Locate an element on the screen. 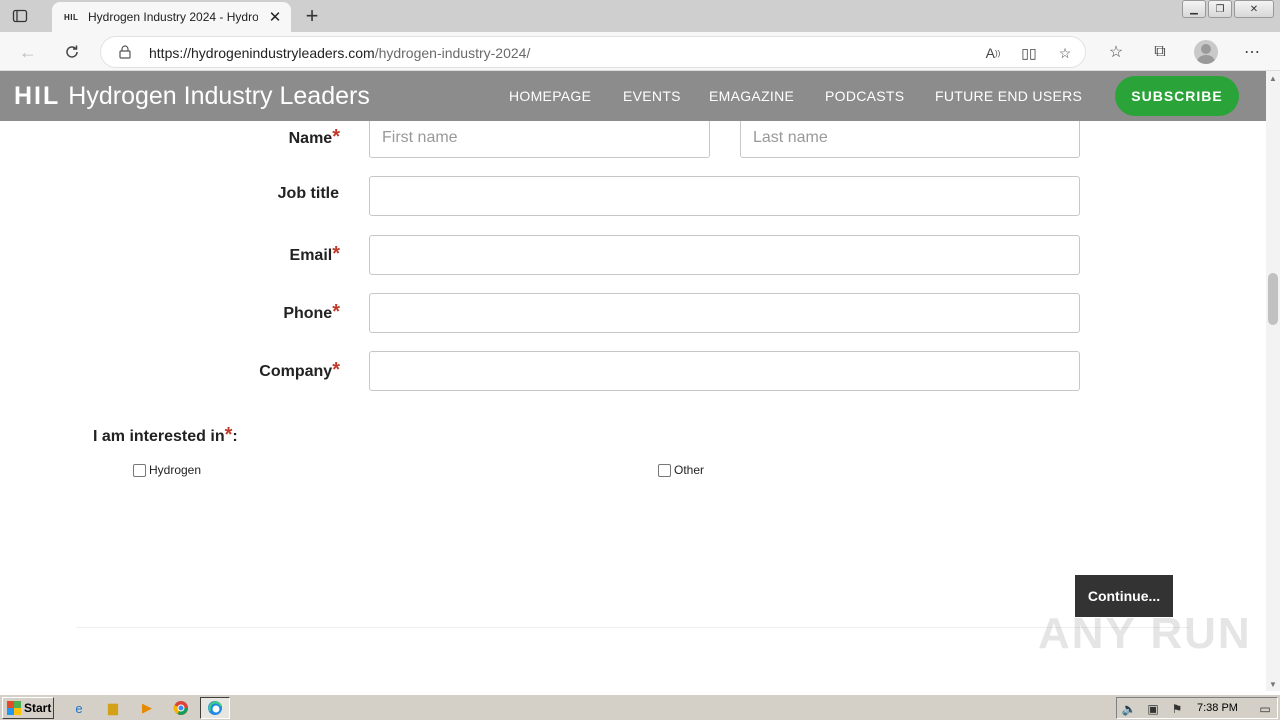 This screenshot has height=720, width=1280. site-logo: HIL Hydrogen Industry Leaders is located at coordinates (192, 96).